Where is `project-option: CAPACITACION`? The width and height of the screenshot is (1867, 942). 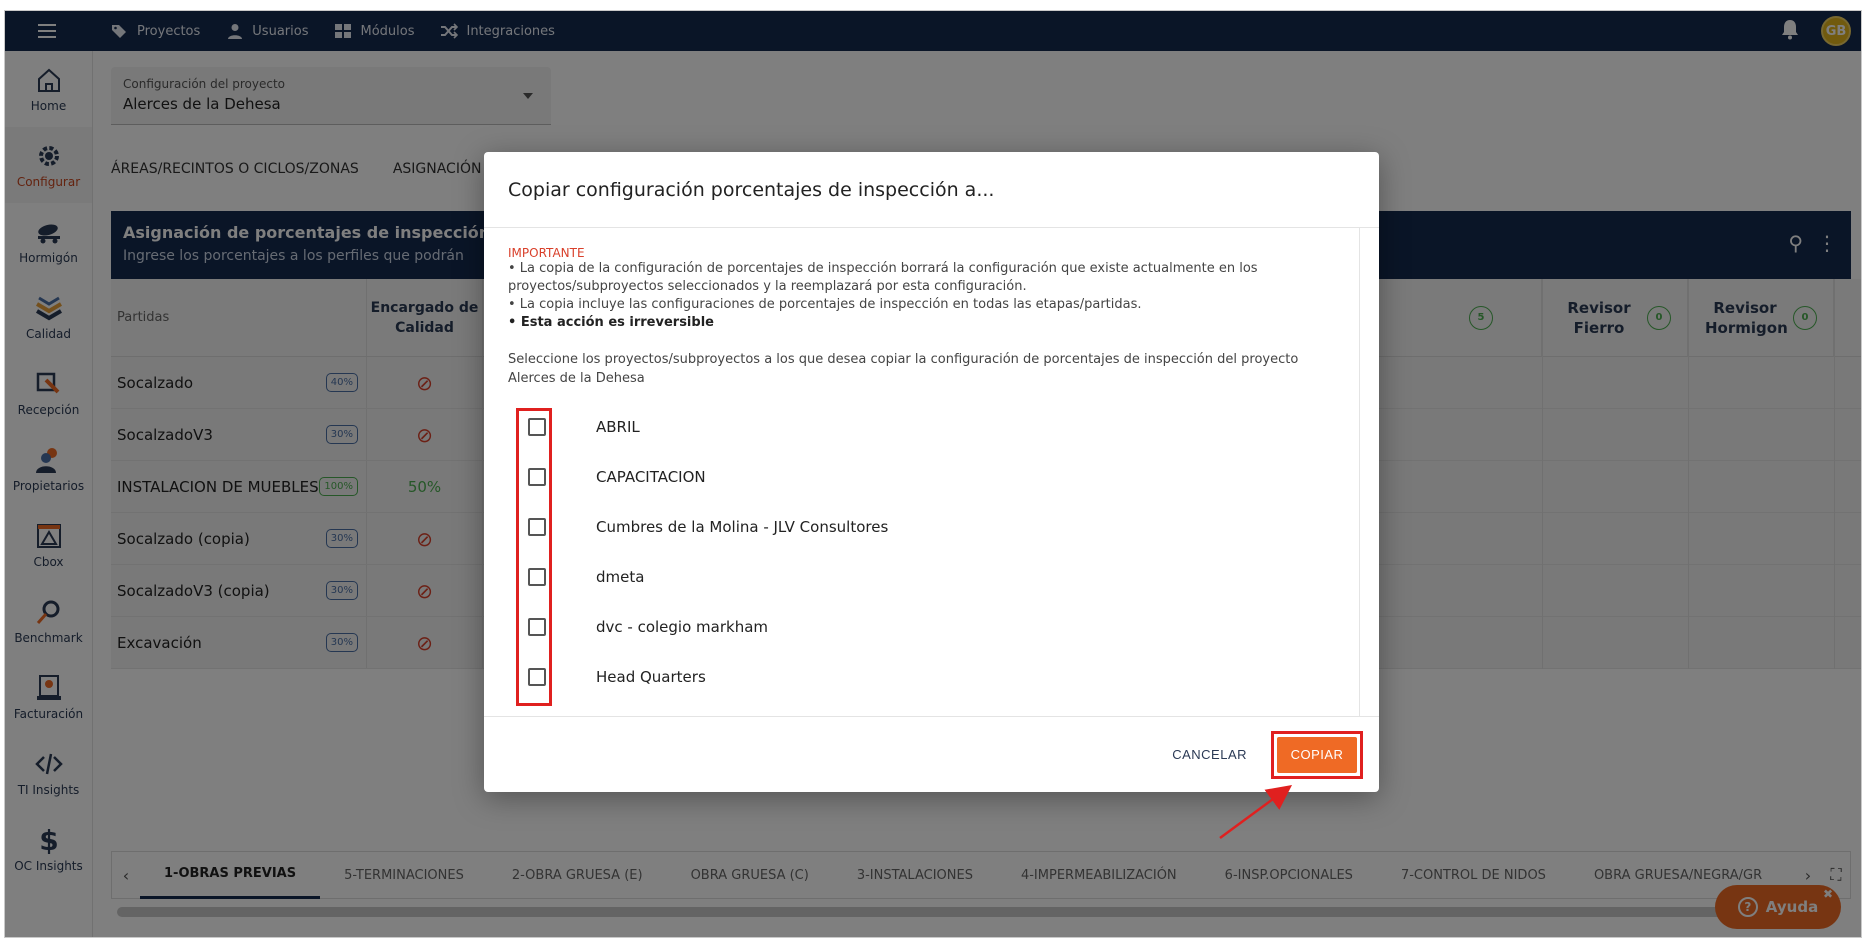
project-option: CAPACITACION is located at coordinates (921, 477).